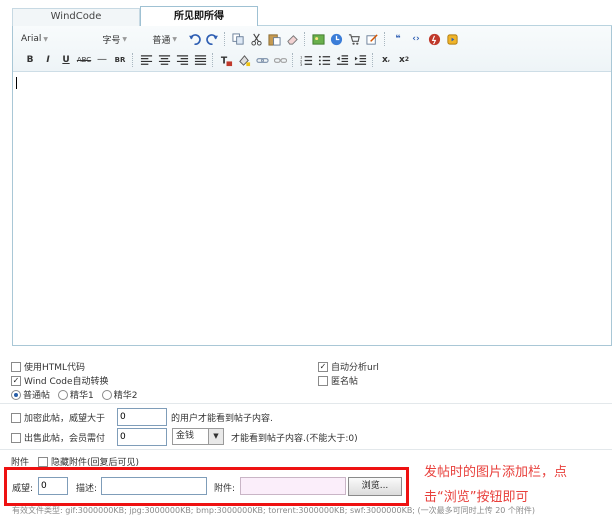 The image size is (612, 519). What do you see at coordinates (372, 39) in the screenshot?
I see `edit-icon` at bounding box center [372, 39].